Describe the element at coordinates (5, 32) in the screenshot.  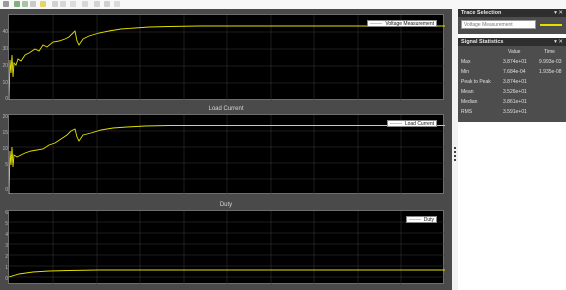
I see `ytick: 40` at that location.